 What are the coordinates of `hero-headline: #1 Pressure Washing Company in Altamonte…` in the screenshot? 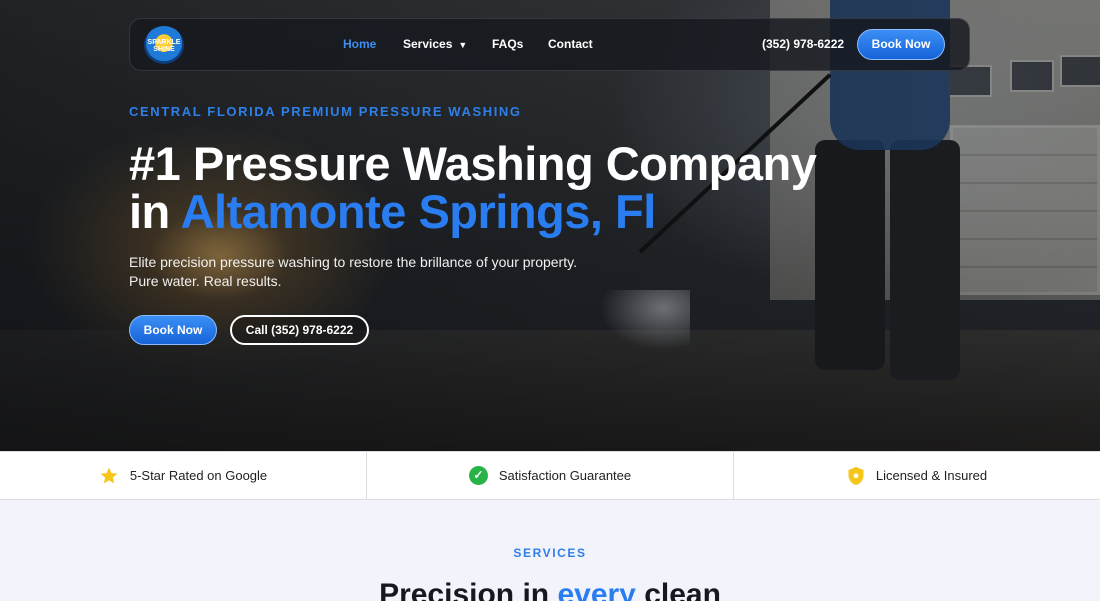 It's located at (529, 188).